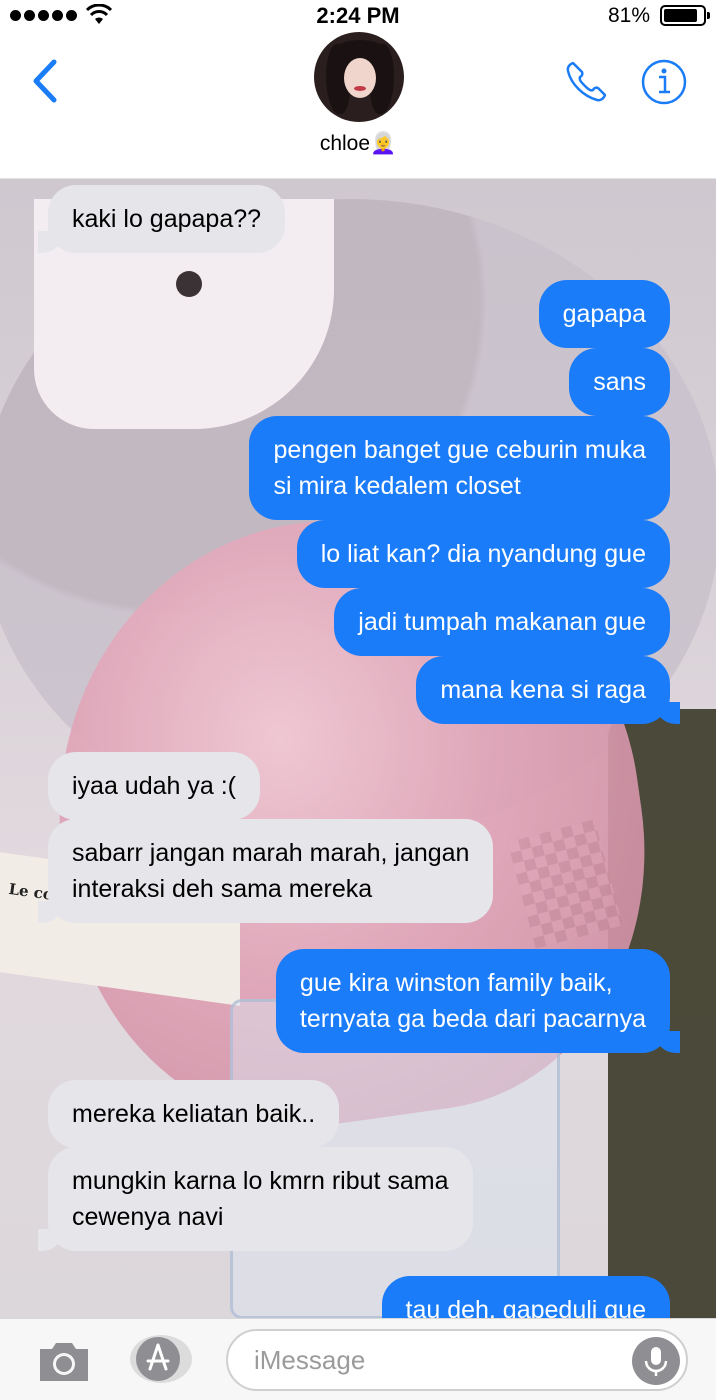  I want to click on app-store-icon, so click(161, 1359).